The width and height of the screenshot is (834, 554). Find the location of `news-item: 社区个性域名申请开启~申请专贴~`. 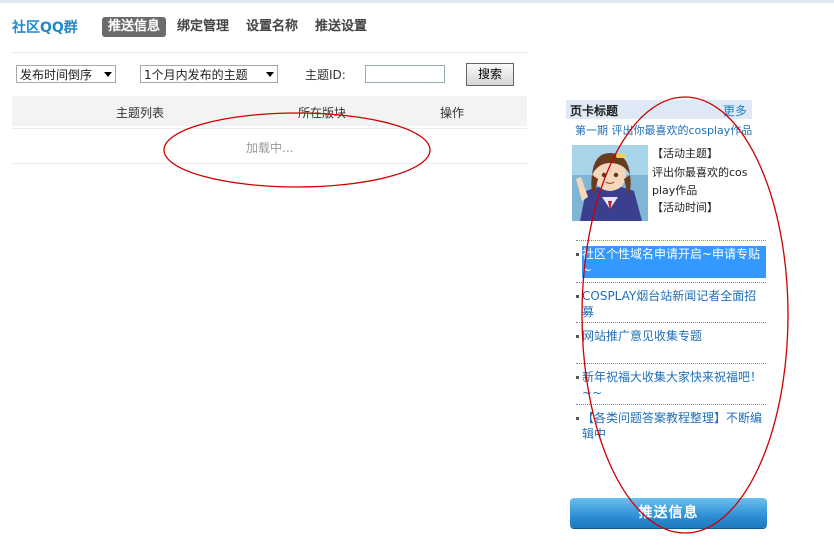

news-item: 社区个性域名申请开启~申请专贴~ is located at coordinates (671, 262).